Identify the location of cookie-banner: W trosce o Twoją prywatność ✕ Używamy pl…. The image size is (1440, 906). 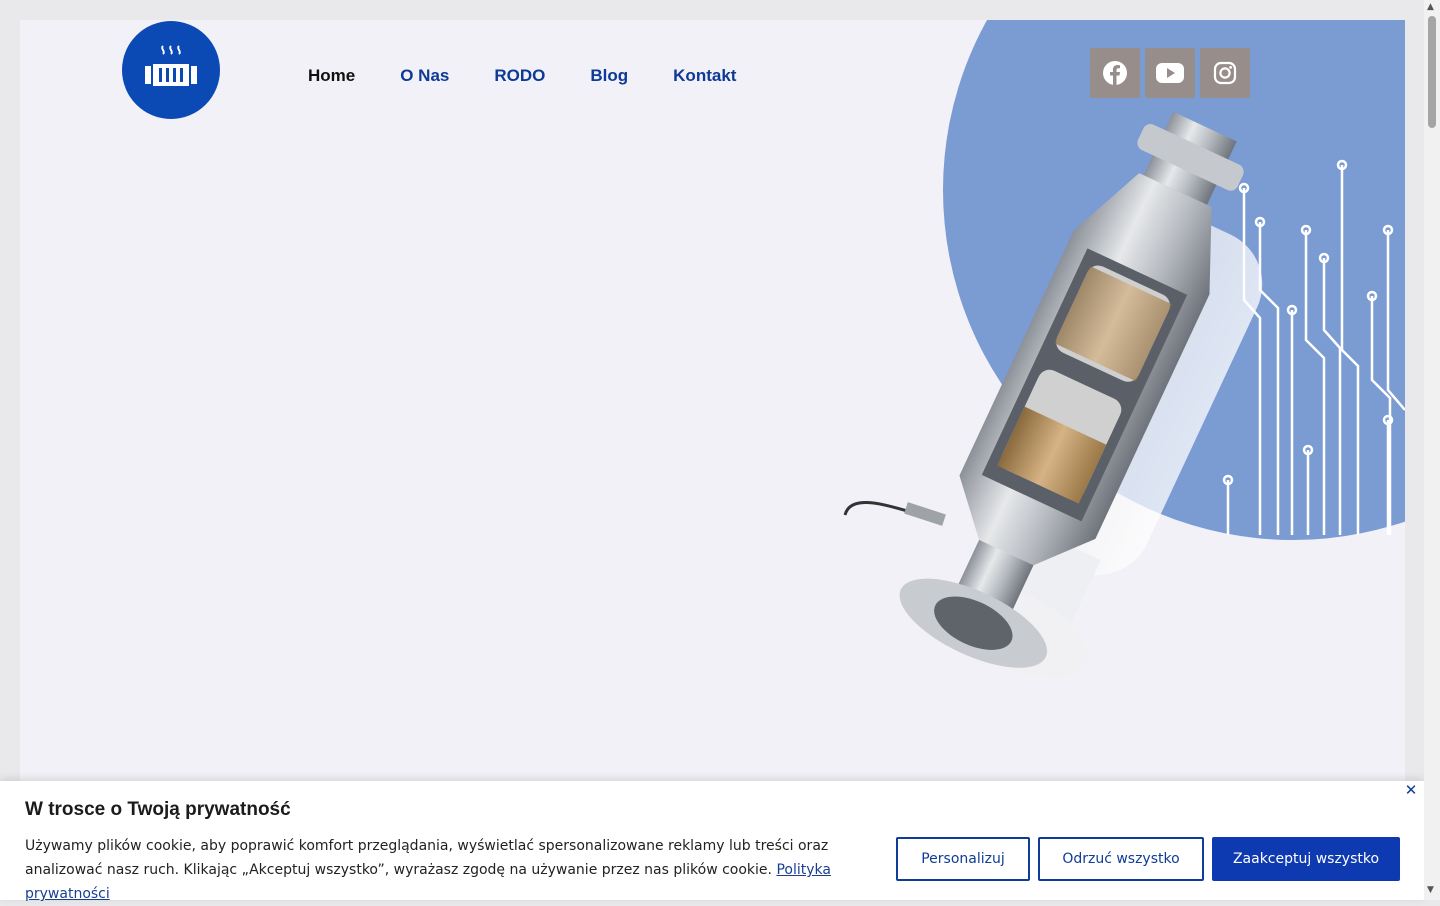
(712, 841).